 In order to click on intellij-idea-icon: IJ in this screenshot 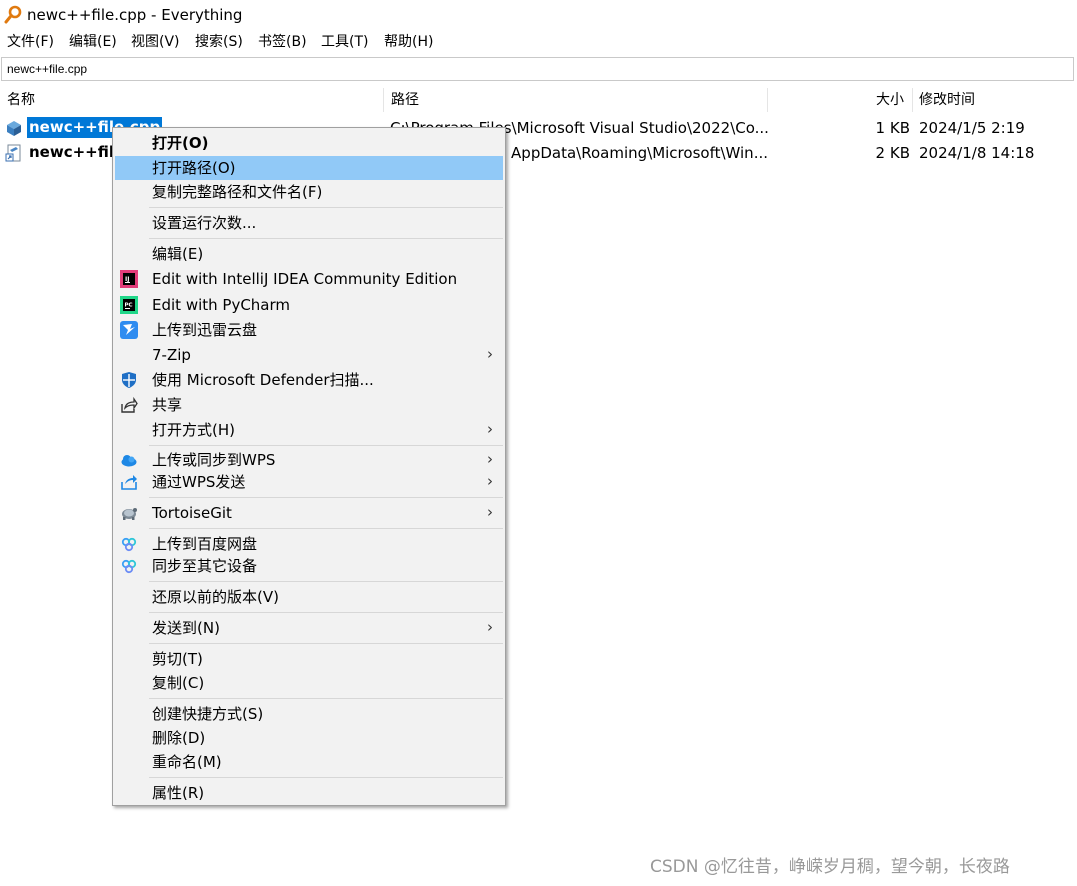, I will do `click(129, 279)`.